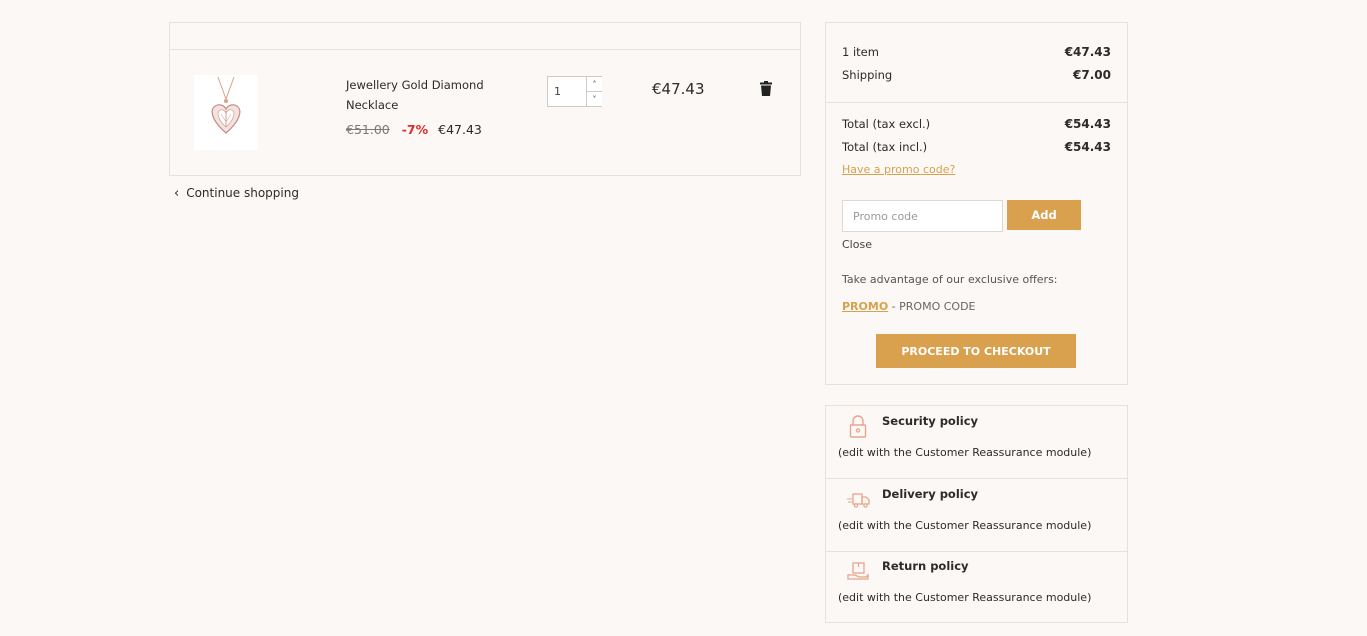  What do you see at coordinates (976, 147) in the screenshot?
I see `total-incl-row: Total (tax incl.) €54.43` at bounding box center [976, 147].